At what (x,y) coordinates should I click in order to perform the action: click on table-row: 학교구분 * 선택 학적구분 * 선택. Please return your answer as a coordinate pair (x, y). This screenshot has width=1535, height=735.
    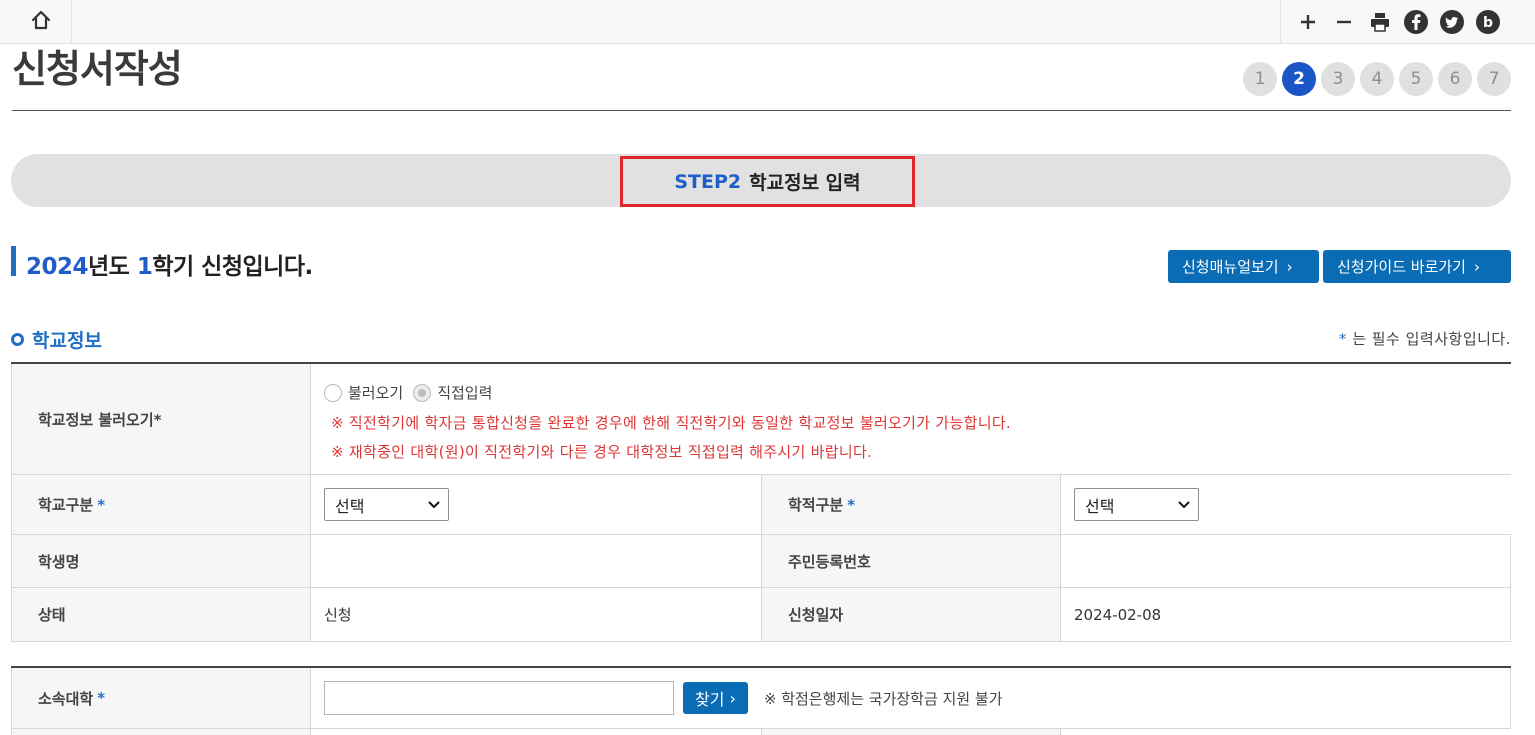
    Looking at the image, I should click on (761, 505).